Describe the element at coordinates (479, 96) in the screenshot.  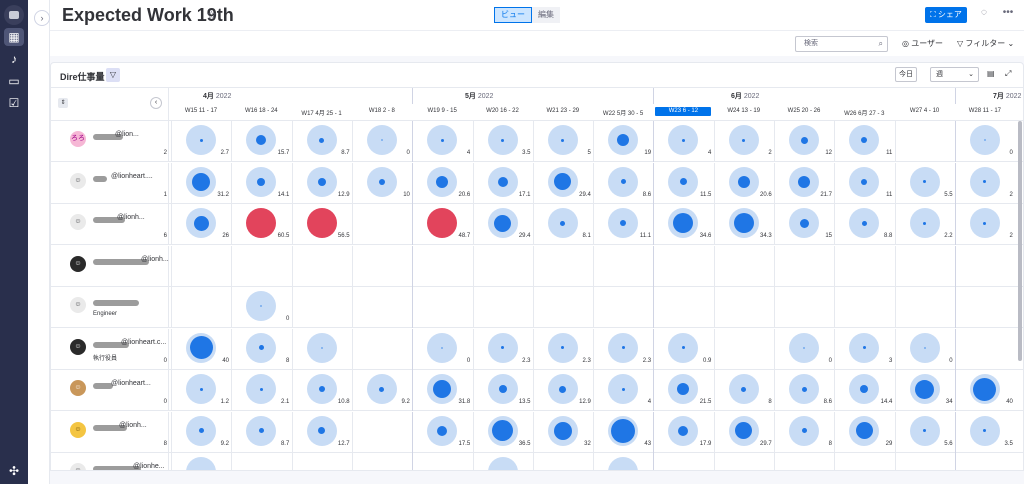
I see `month-label: 5月 2022` at that location.